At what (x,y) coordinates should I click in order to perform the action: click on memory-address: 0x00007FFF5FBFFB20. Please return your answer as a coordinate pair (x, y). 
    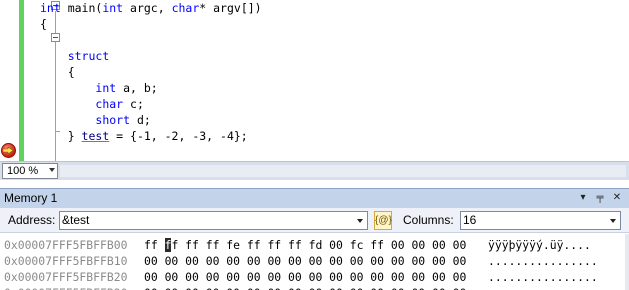
    Looking at the image, I should click on (66, 277).